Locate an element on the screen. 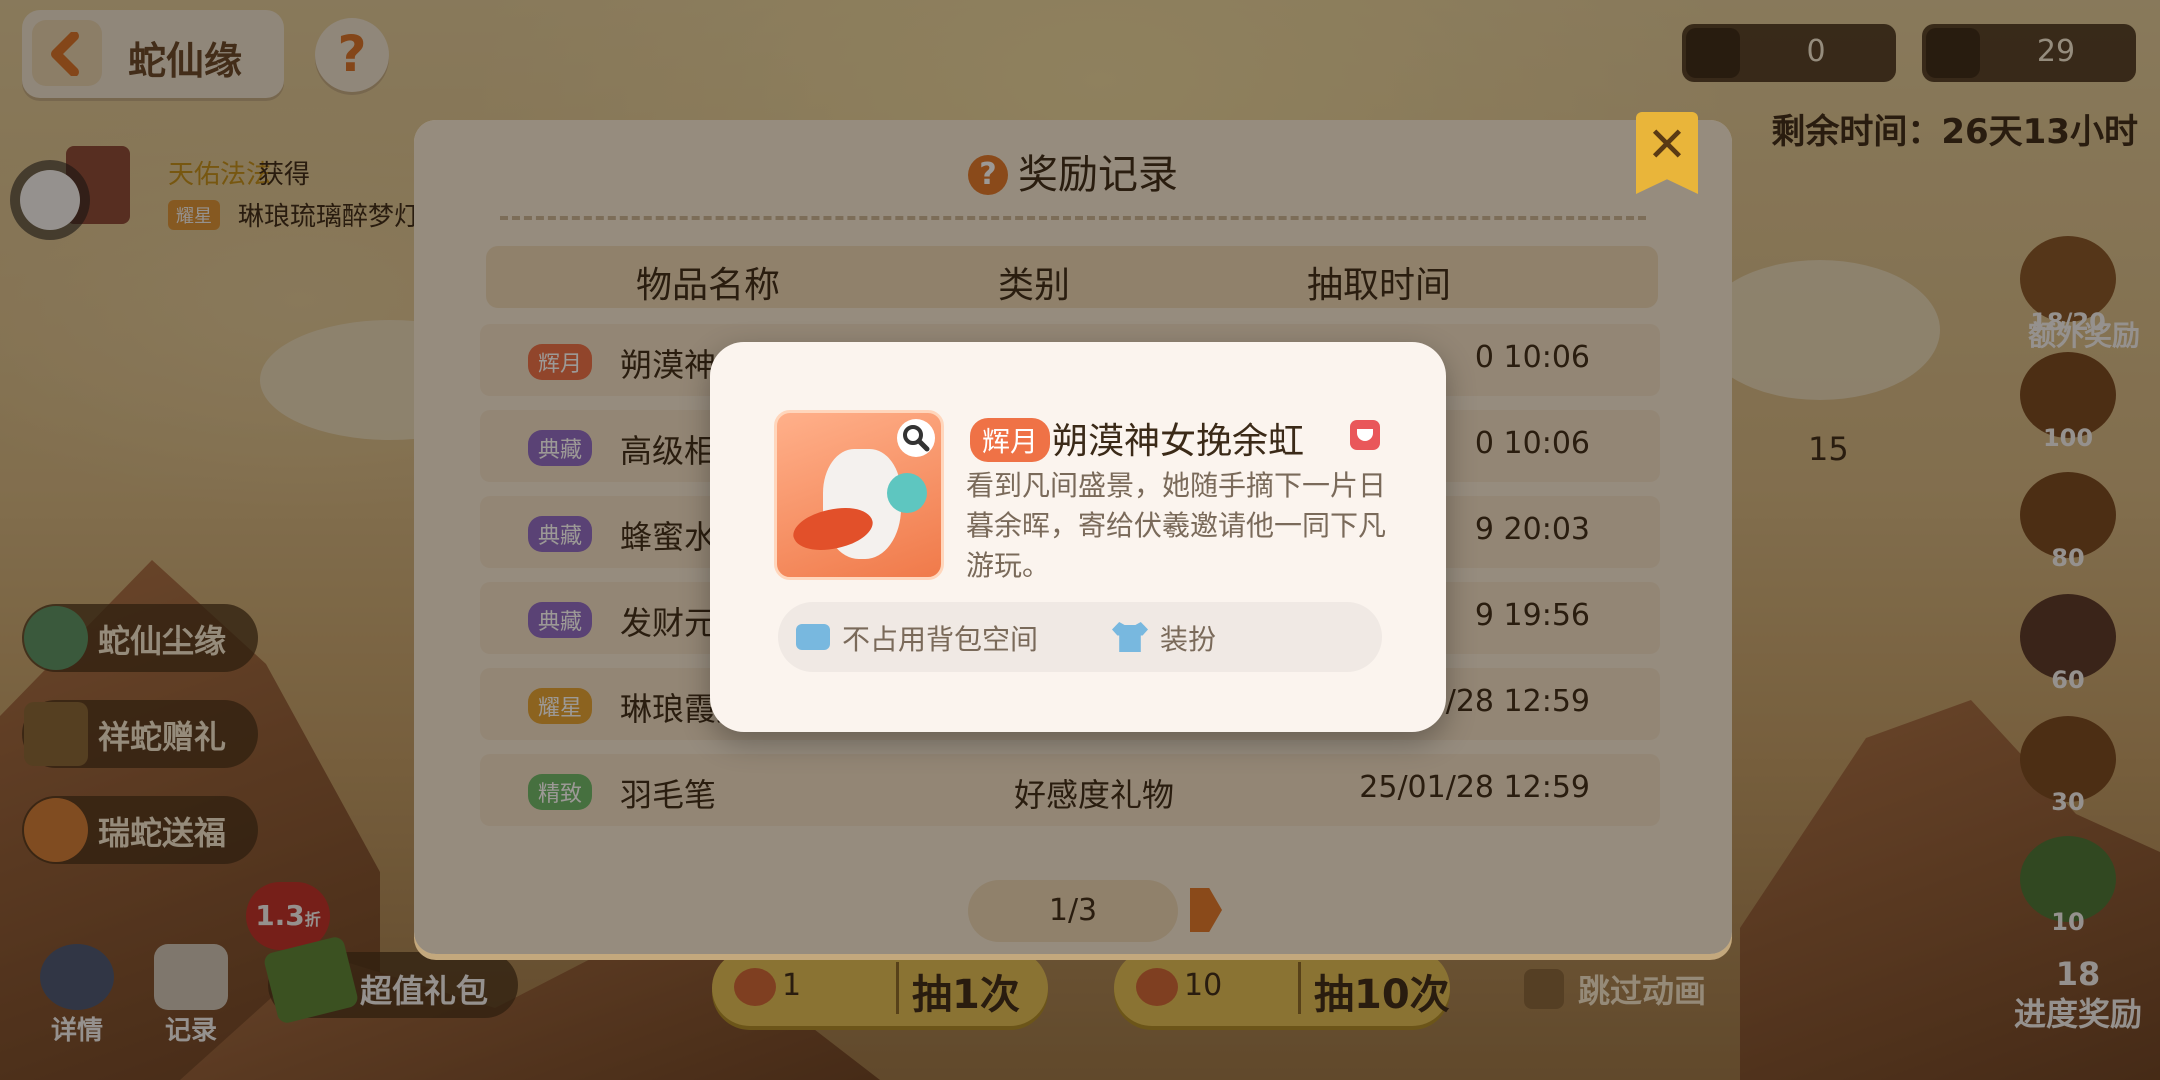 The height and width of the screenshot is (1080, 2160). item-name: 朔漠神女挽余虹 is located at coordinates (1178, 441).